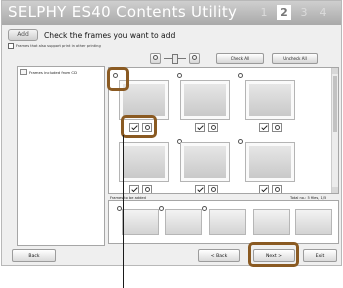 Image resolution: width=343 pixels, height=288 pixels. I want to click on callout-checkbox-highlight, so click(139, 126).